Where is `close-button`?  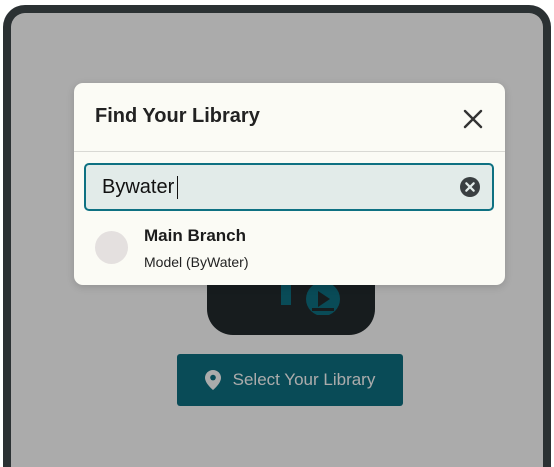 close-button is located at coordinates (473, 119).